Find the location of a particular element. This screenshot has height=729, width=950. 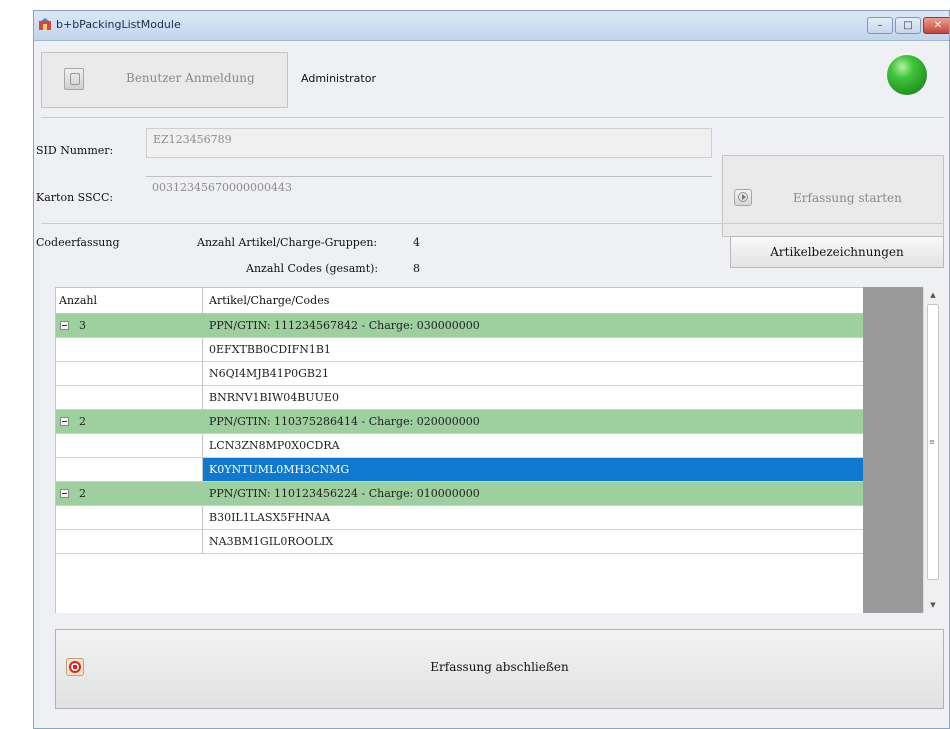

article-names-button: Artikelbezeichnungen is located at coordinates (837, 252).